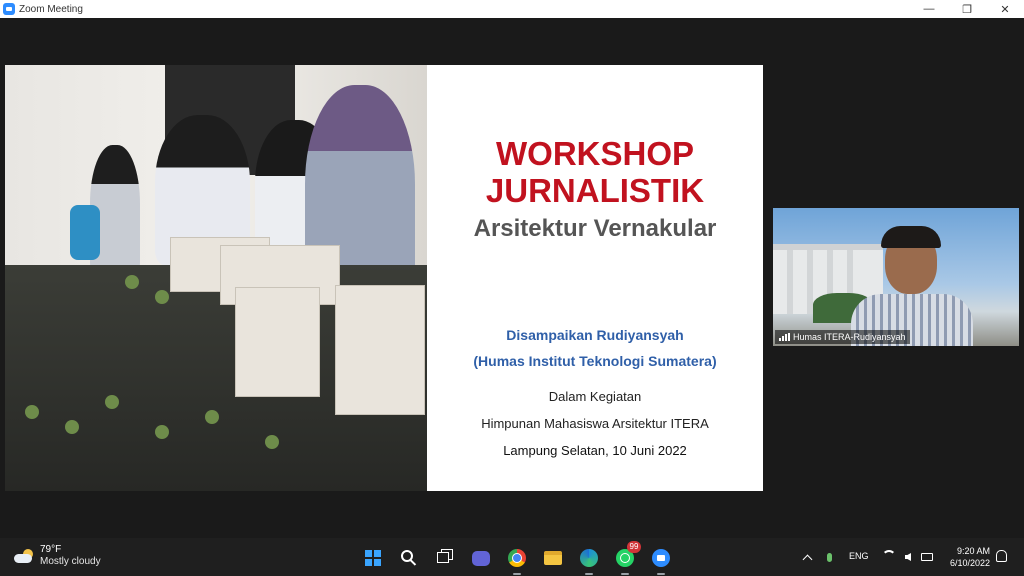  Describe the element at coordinates (595, 335) in the screenshot. I see `slide-presenter: Disampaikan Rudiyansyah` at that location.